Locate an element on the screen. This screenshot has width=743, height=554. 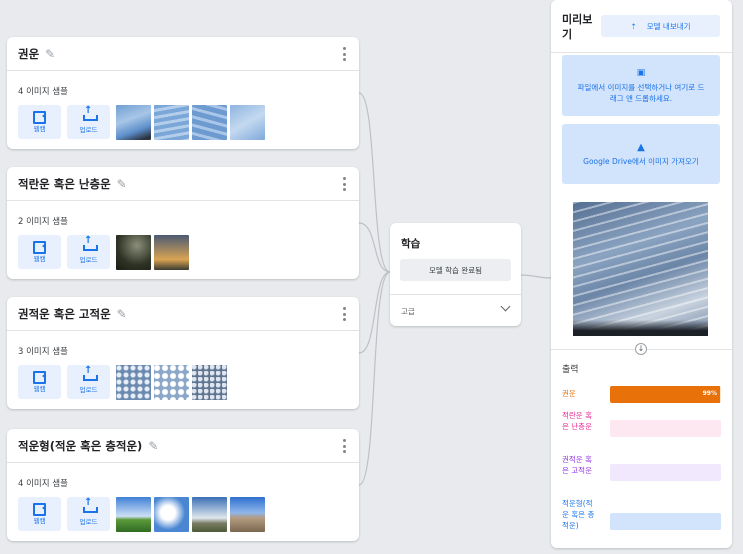
class-card-4: 적운형(적운 혹은 층적운) ✎ 4 이미지 샘플 웹캠 업로드 is located at coordinates (183, 485).